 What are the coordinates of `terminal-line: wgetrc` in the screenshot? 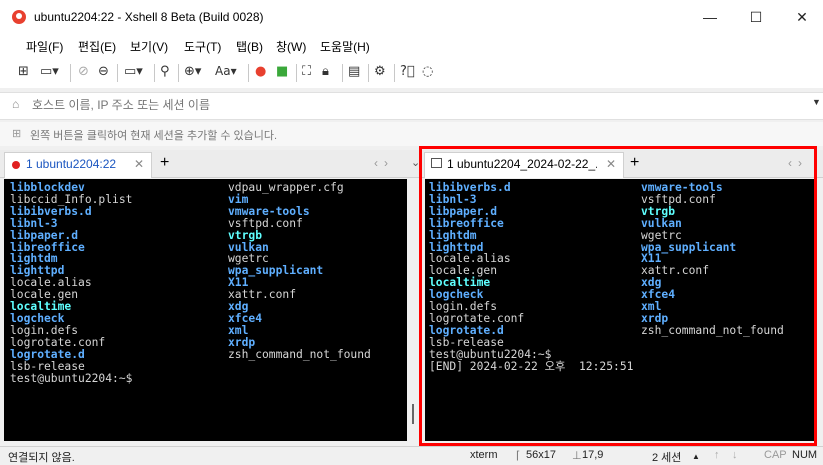 It's located at (661, 235).